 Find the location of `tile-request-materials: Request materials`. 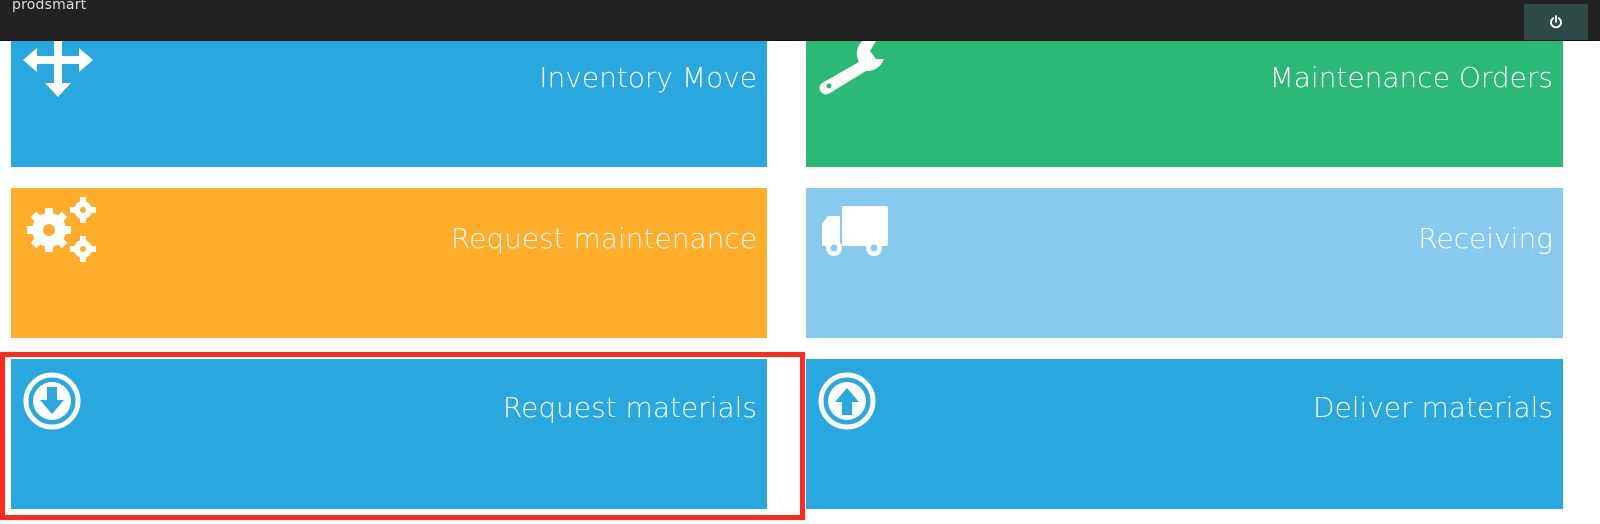

tile-request-materials: Request materials is located at coordinates (389, 434).